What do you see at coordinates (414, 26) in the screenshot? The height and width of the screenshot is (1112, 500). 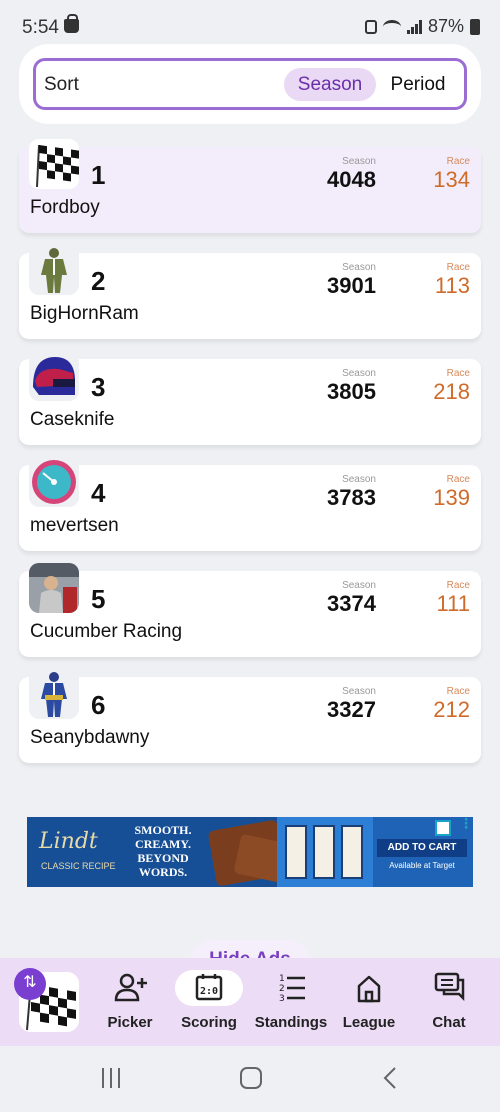 I see `signal-icon` at bounding box center [414, 26].